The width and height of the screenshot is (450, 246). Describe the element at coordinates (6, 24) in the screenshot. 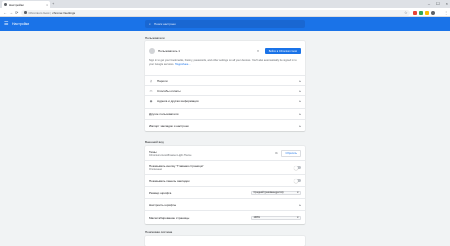

I see `menu-icon: ☰` at that location.